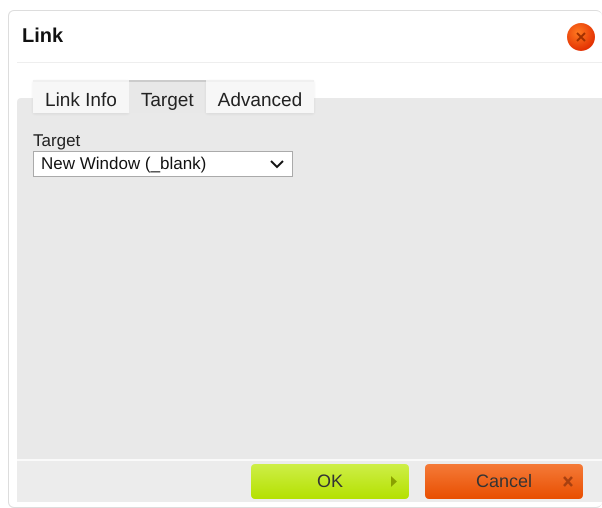  What do you see at coordinates (43, 36) in the screenshot?
I see `window-title: Link` at bounding box center [43, 36].